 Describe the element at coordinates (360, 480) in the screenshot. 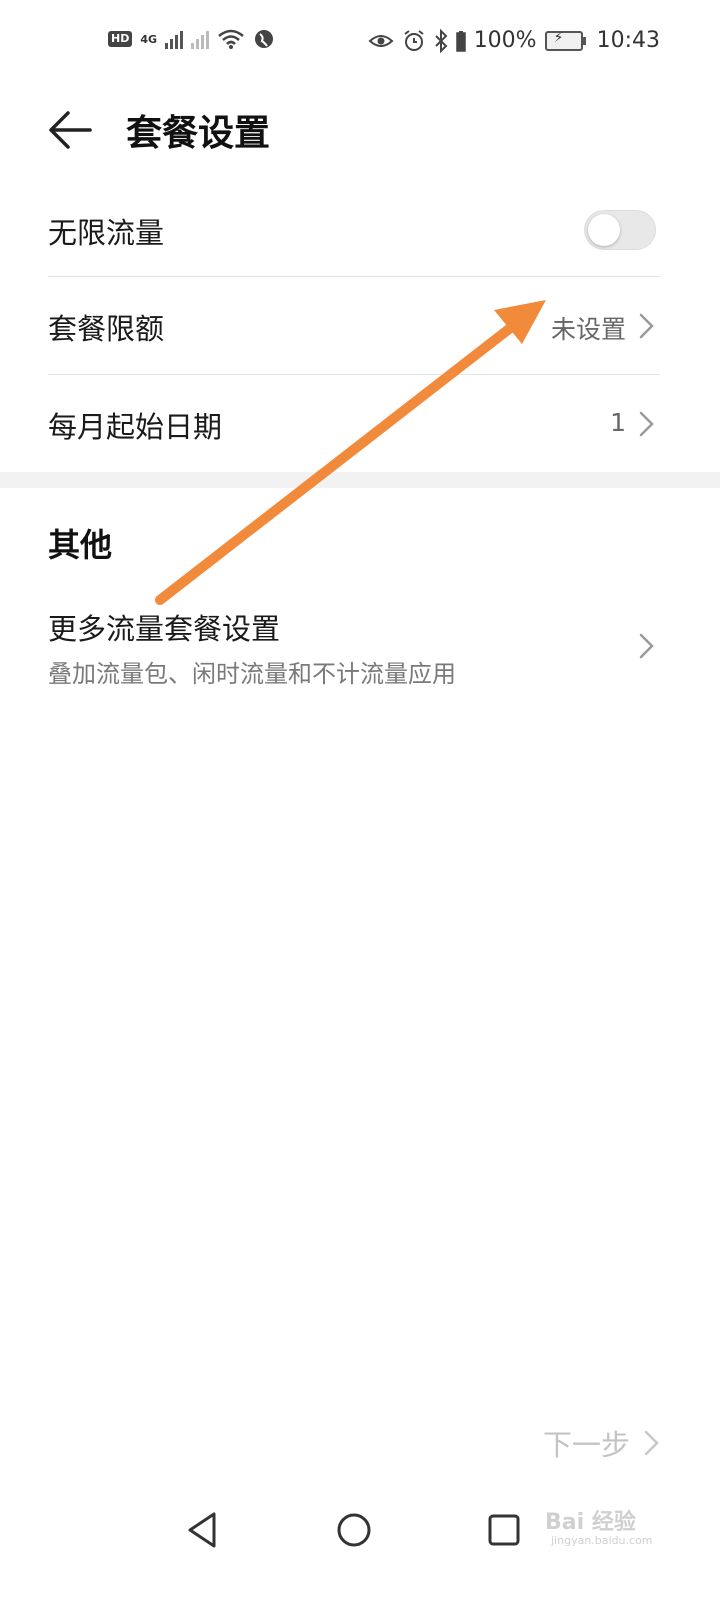

I see `section-separator` at that location.